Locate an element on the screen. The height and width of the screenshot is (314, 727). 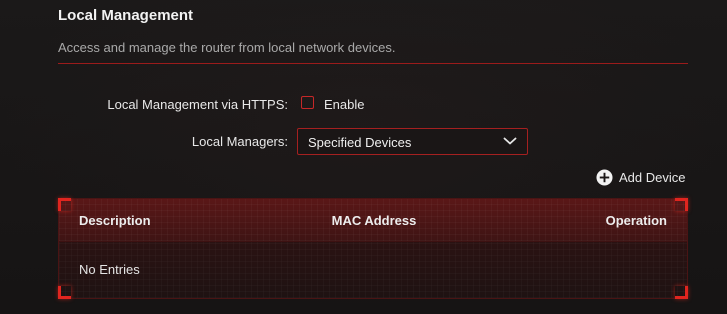
https-enable-label: Enable is located at coordinates (344, 104).